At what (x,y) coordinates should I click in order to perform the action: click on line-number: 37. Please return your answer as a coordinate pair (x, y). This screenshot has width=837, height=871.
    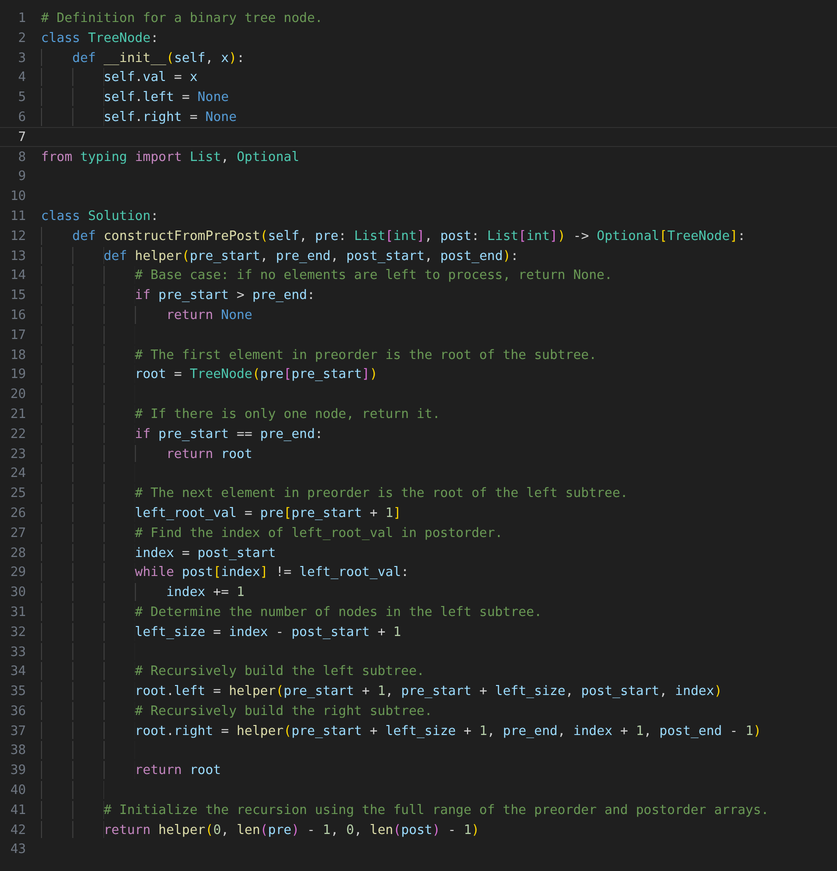
    Looking at the image, I should click on (17, 731).